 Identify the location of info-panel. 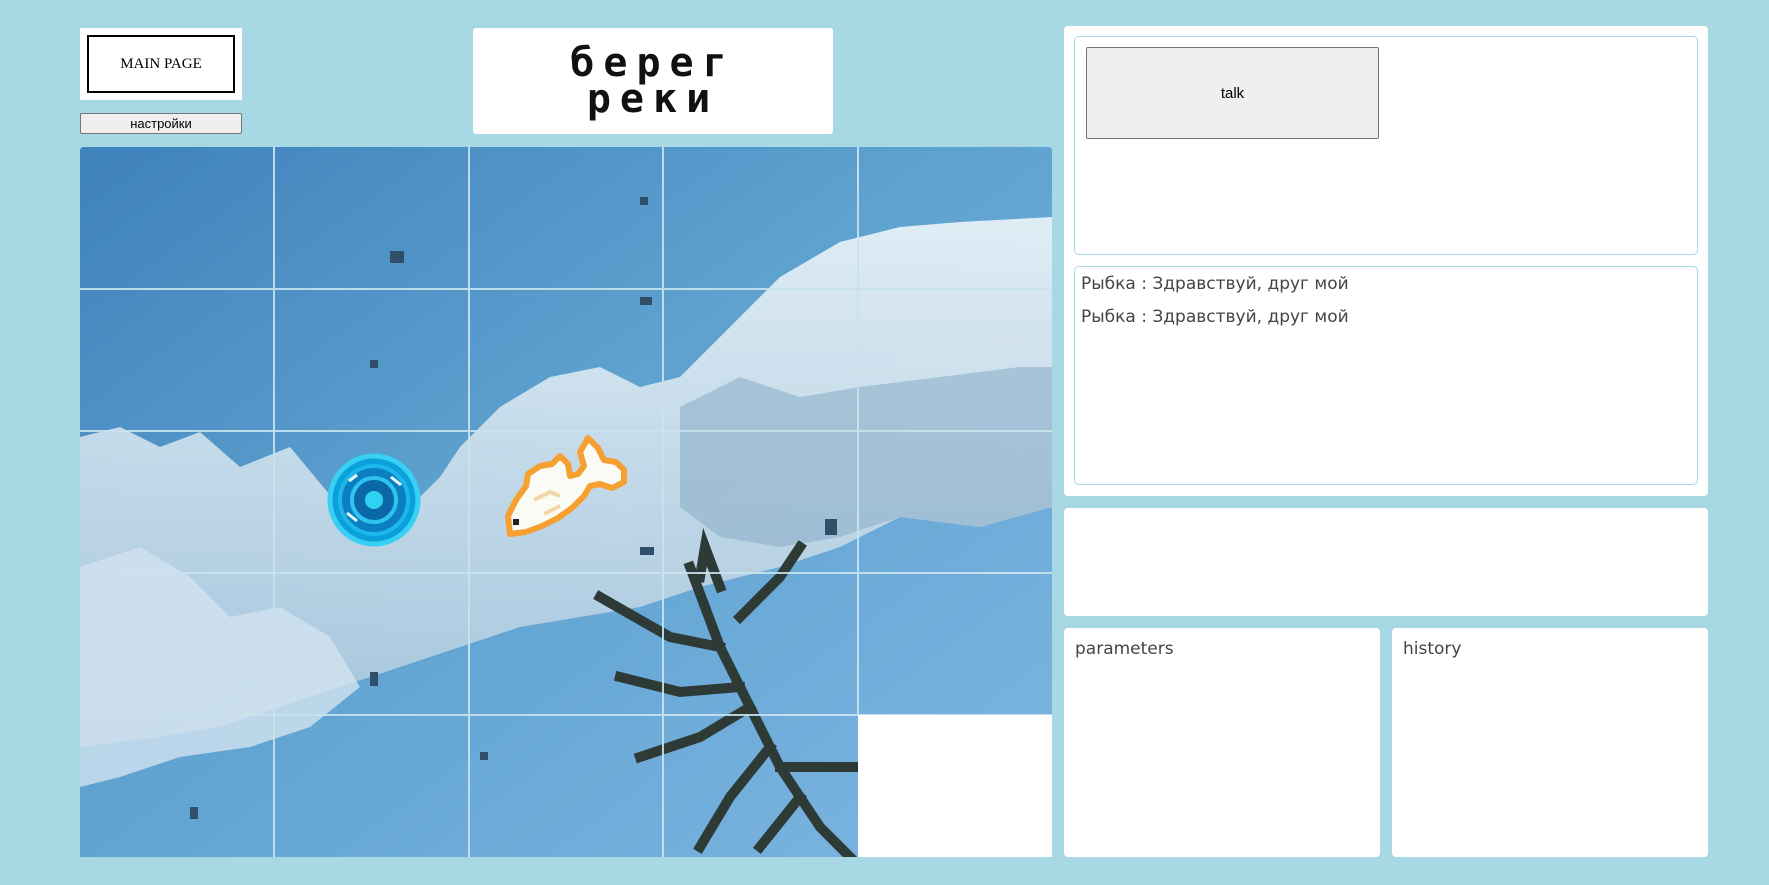
(1386, 562).